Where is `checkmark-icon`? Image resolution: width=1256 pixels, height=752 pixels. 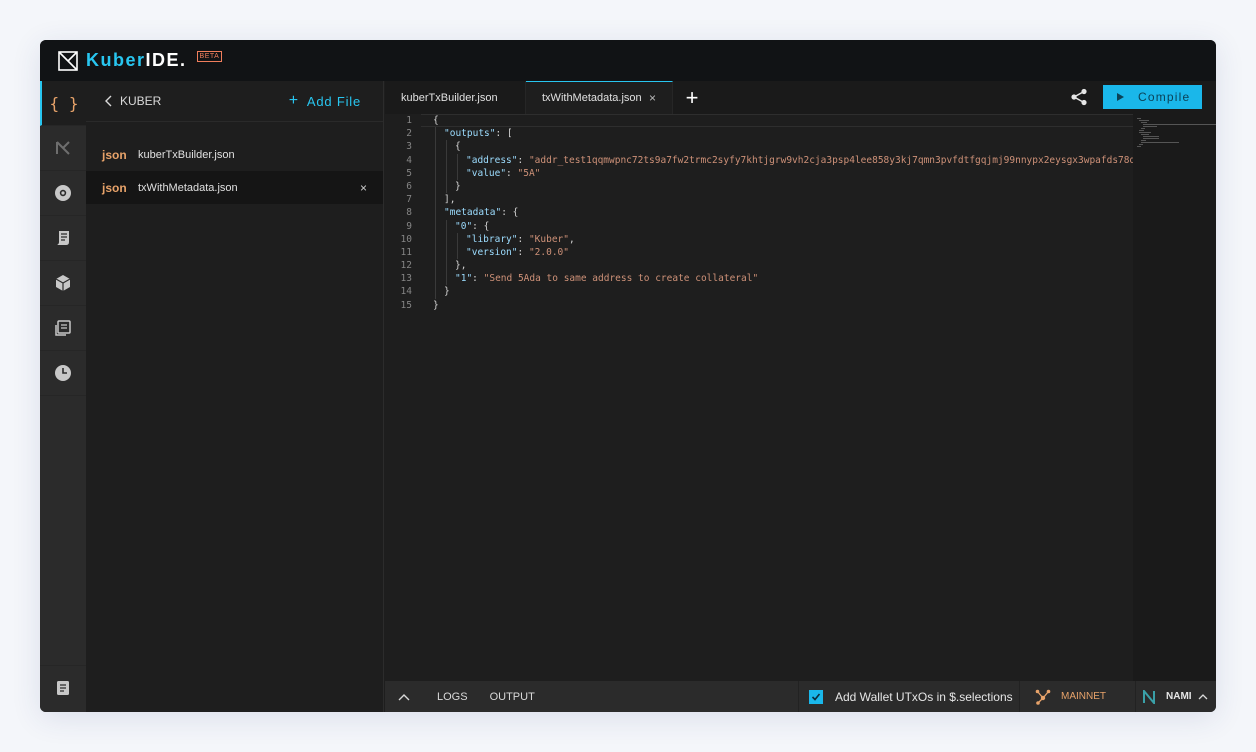 checkmark-icon is located at coordinates (816, 696).